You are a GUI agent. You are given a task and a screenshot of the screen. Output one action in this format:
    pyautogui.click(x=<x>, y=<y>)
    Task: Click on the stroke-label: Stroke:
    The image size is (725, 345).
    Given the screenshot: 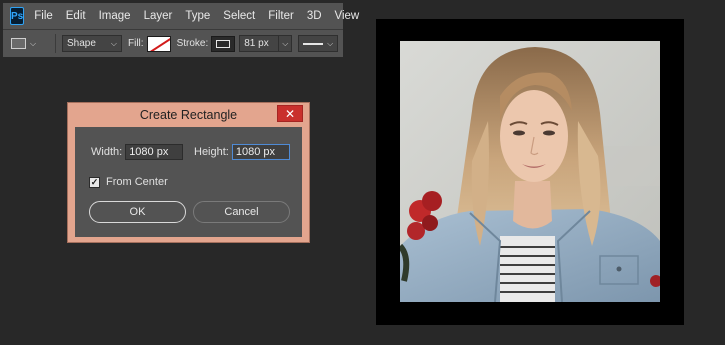 What is the action you would take?
    pyautogui.click(x=192, y=43)
    